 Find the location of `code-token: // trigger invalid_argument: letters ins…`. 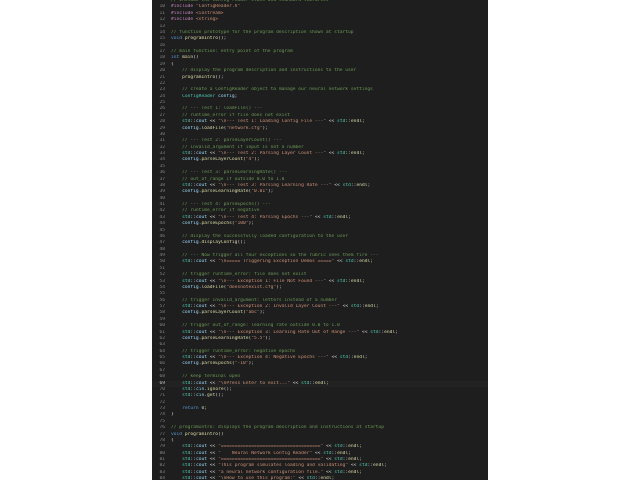

code-token: // trigger invalid_argument: letters ins… is located at coordinates (259, 300).